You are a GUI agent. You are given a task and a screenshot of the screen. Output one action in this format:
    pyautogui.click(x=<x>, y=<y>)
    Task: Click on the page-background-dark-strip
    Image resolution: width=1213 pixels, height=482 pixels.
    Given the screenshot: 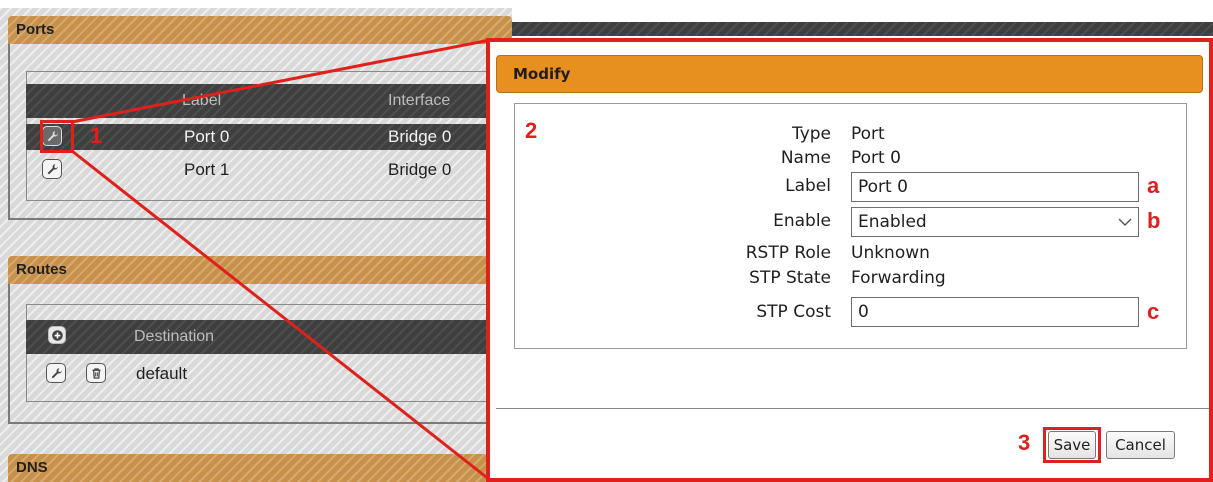 What is the action you would take?
    pyautogui.click(x=846, y=29)
    